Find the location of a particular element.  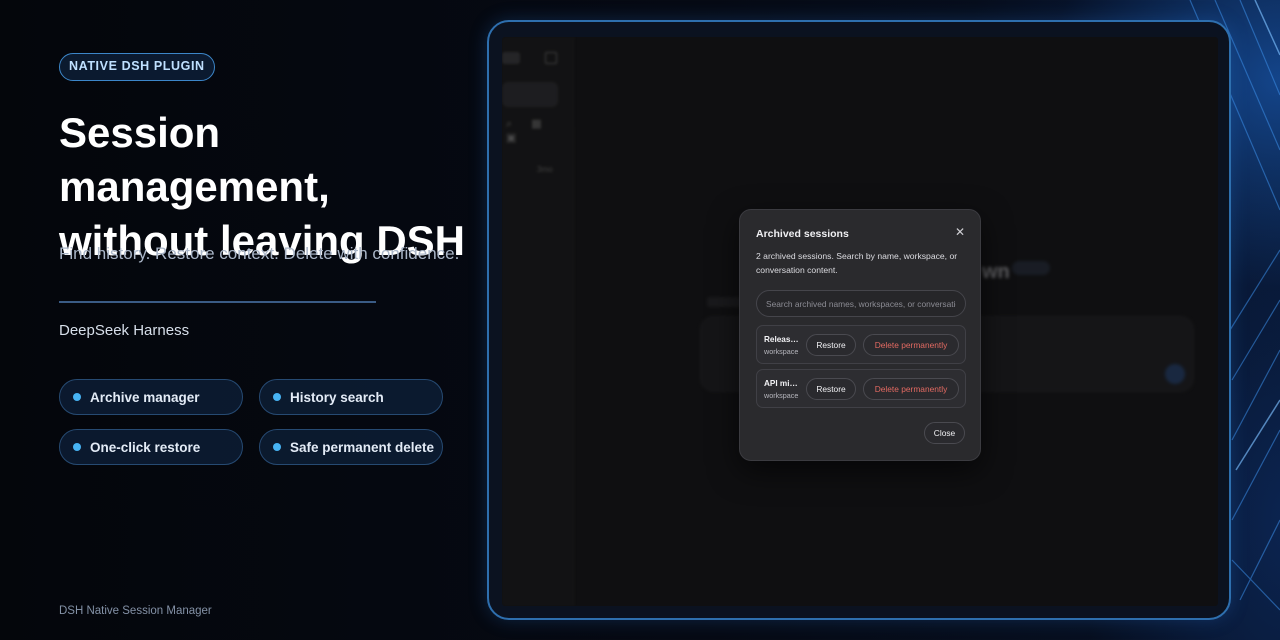

feature-label: One-click restore is located at coordinates (145, 447).